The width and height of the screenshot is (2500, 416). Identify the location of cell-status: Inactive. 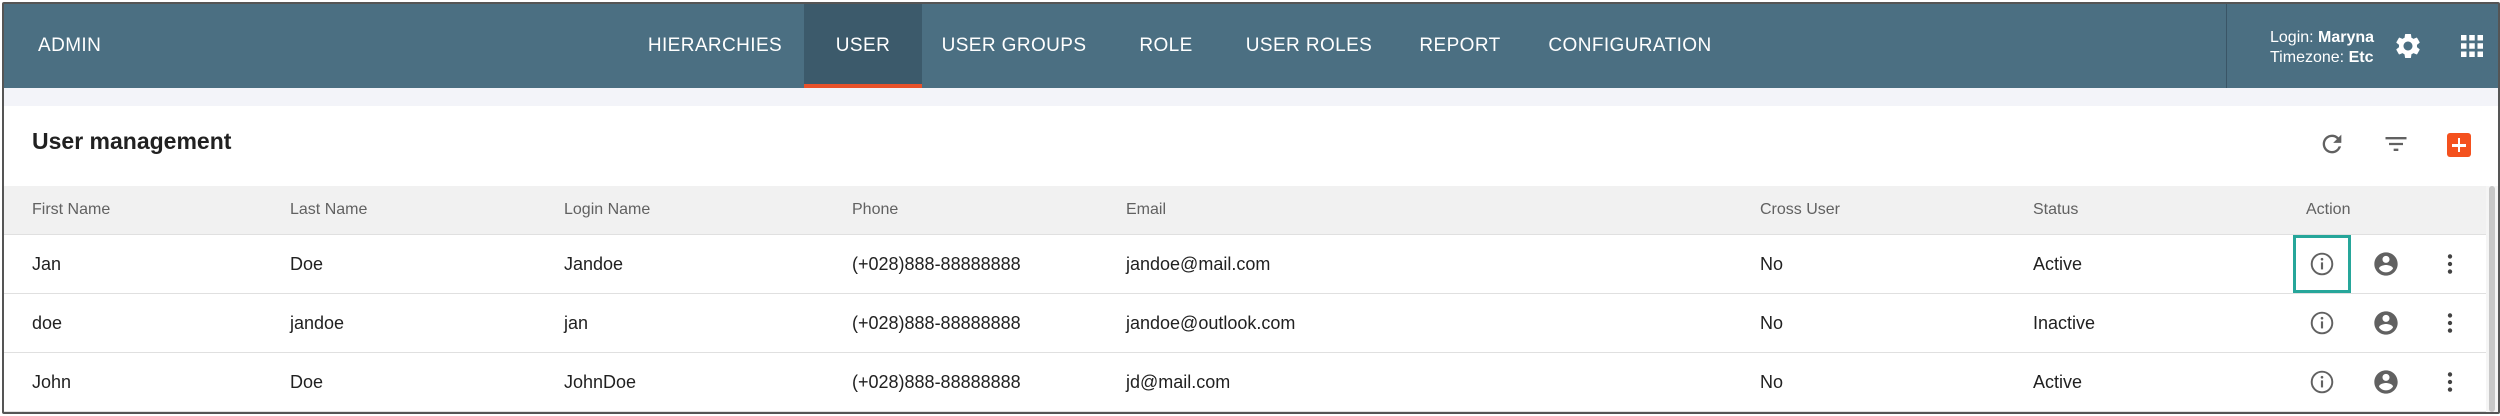
(2064, 323).